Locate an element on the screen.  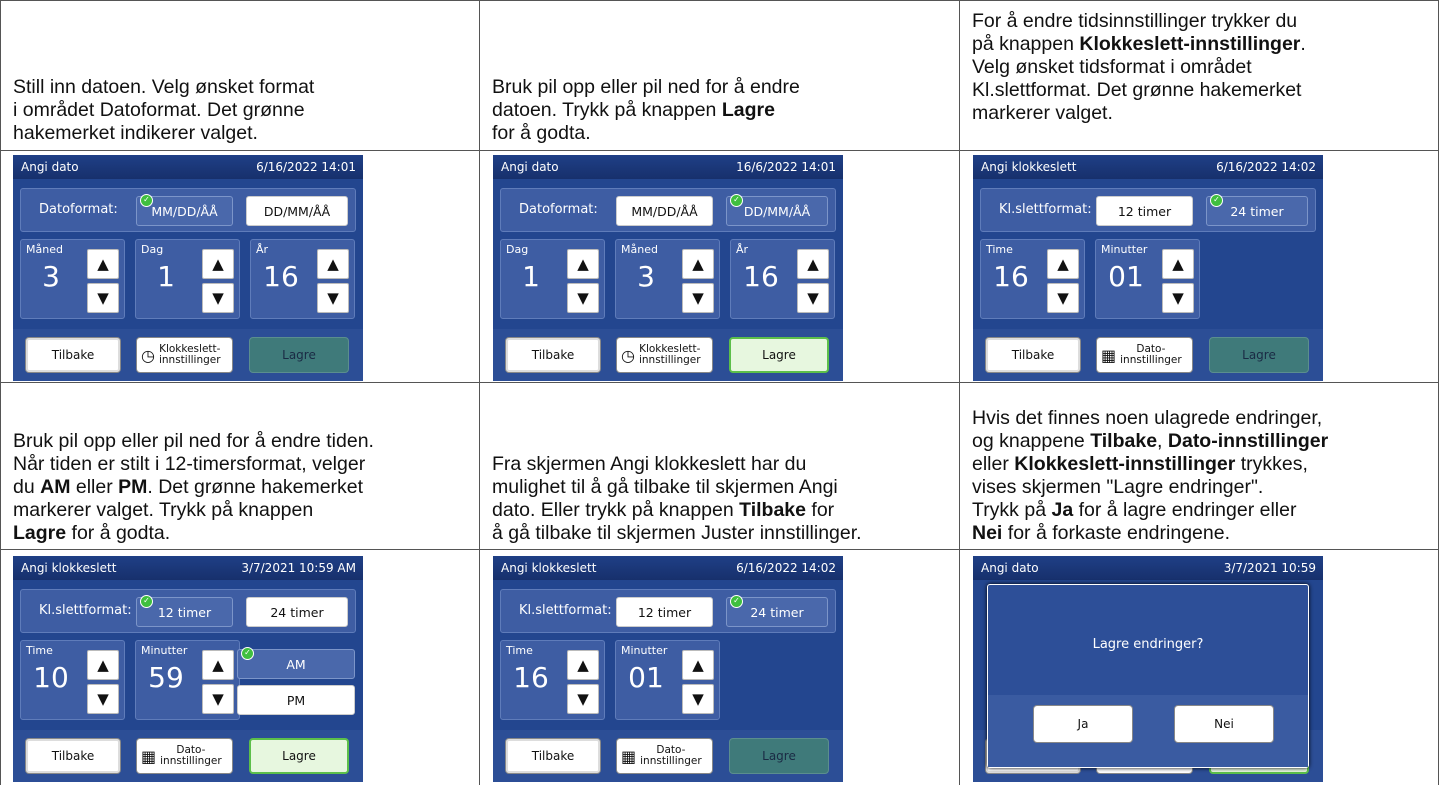
caption-text: for å lagre endringer eller is located at coordinates (1185, 510).